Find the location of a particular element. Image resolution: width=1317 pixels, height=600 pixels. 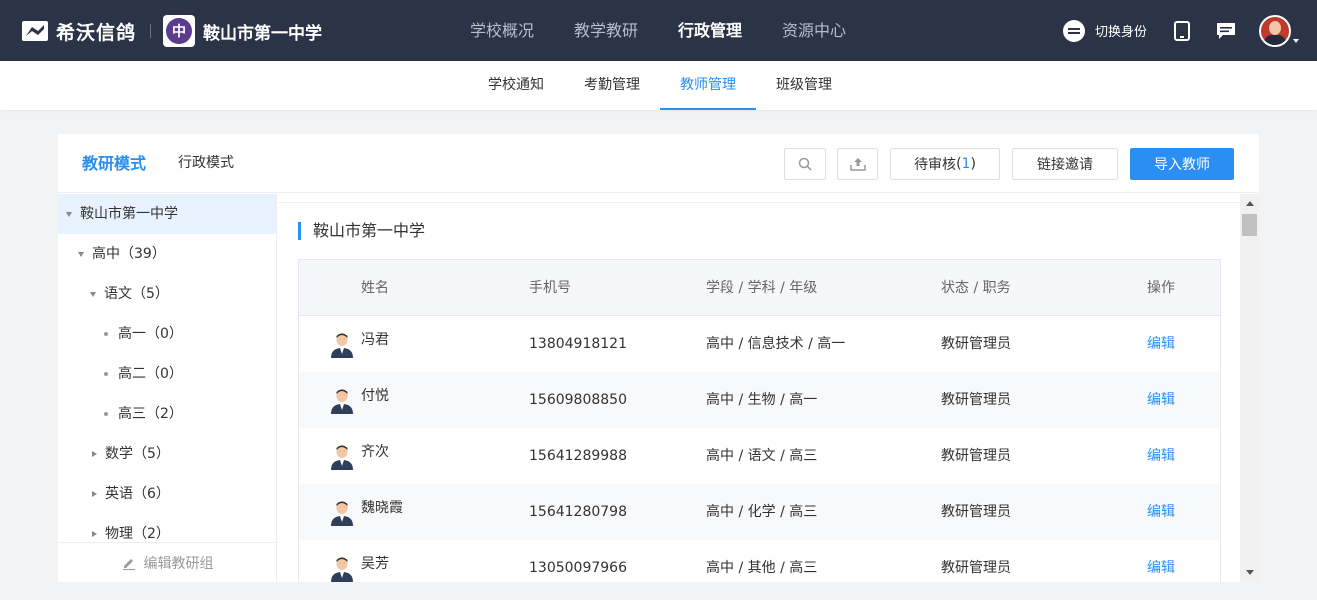

edit-research-group-label: 编辑教研组 is located at coordinates (178, 563).